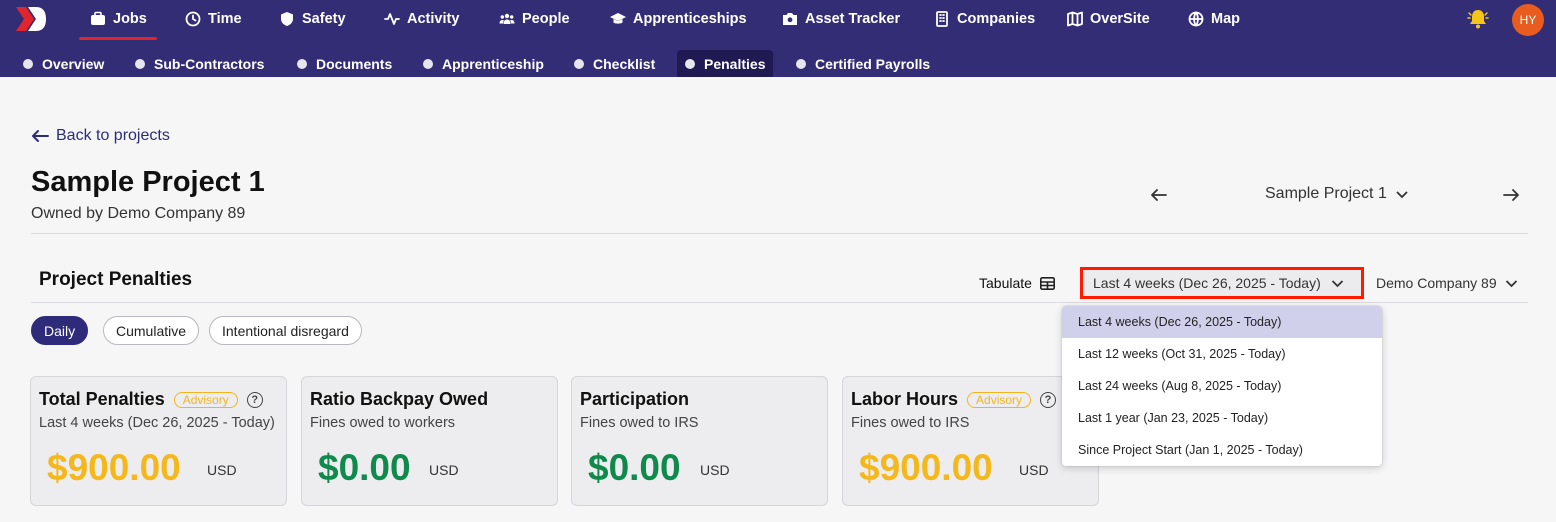 The image size is (1556, 522). Describe the element at coordinates (225, 19) in the screenshot. I see `nav-item-label: Time` at that location.